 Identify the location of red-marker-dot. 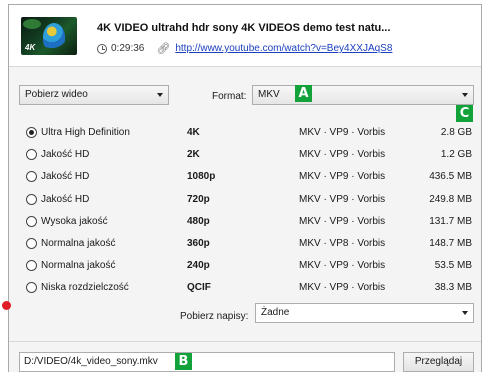
(6, 305).